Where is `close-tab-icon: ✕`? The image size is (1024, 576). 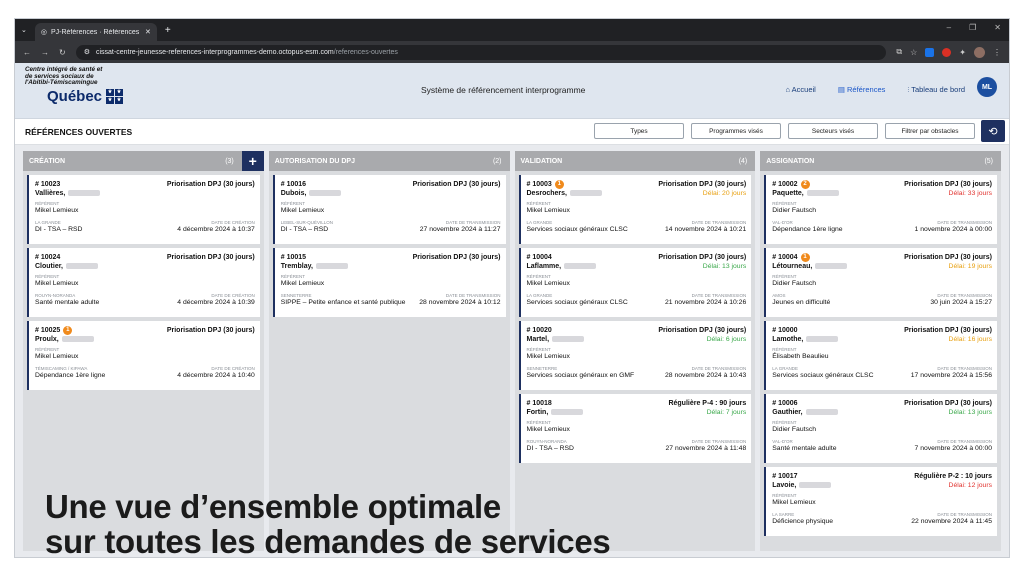 close-tab-icon: ✕ is located at coordinates (148, 32).